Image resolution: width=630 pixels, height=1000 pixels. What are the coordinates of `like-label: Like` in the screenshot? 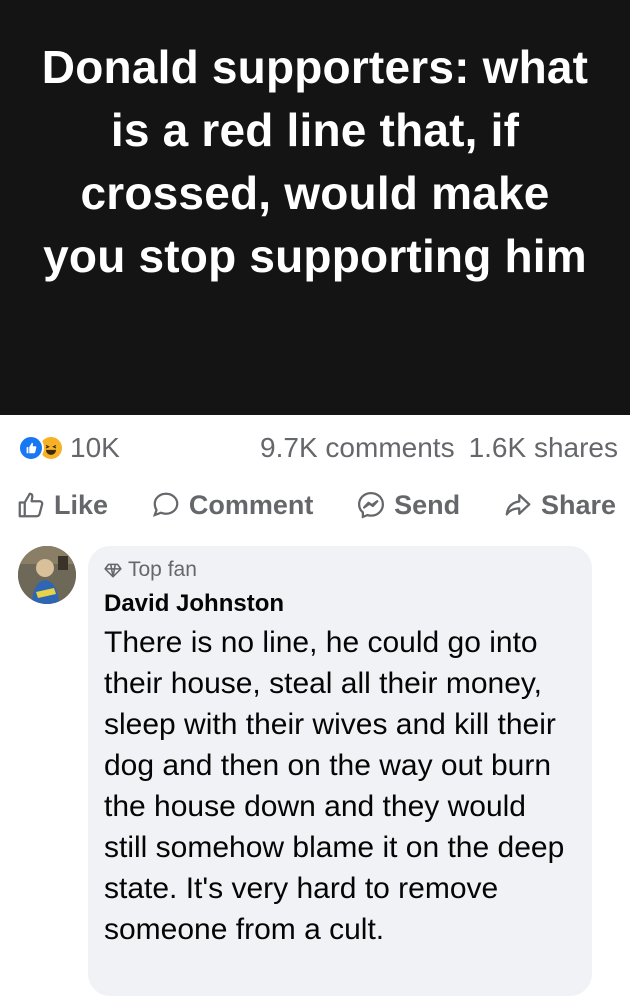 It's located at (81, 504).